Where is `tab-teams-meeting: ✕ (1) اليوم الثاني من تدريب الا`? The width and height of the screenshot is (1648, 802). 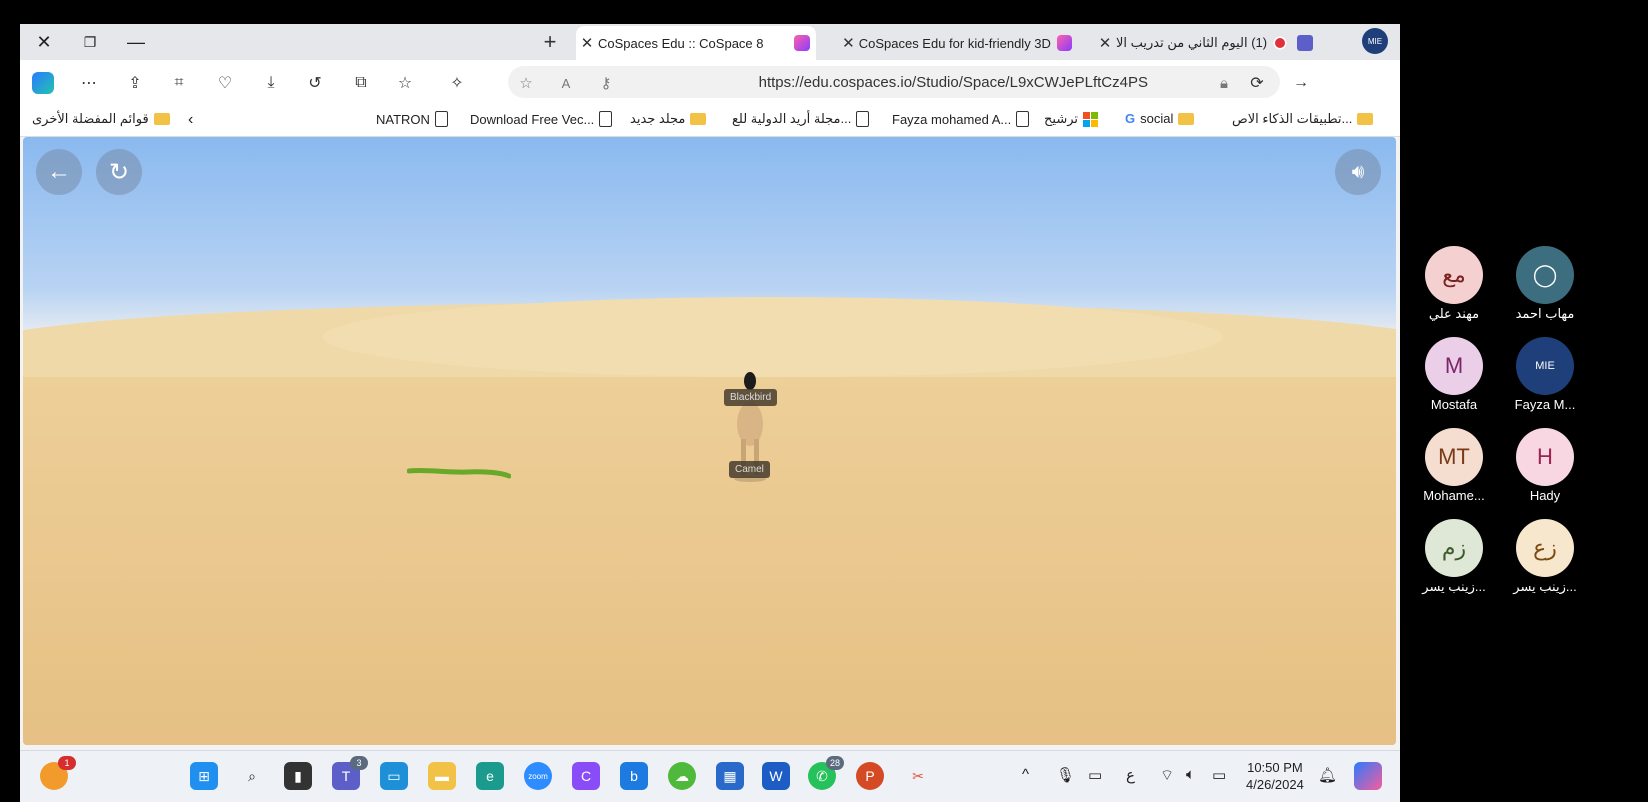 tab-teams-meeting: ✕ (1) اليوم الثاني من تدريب الا is located at coordinates (1229, 43).